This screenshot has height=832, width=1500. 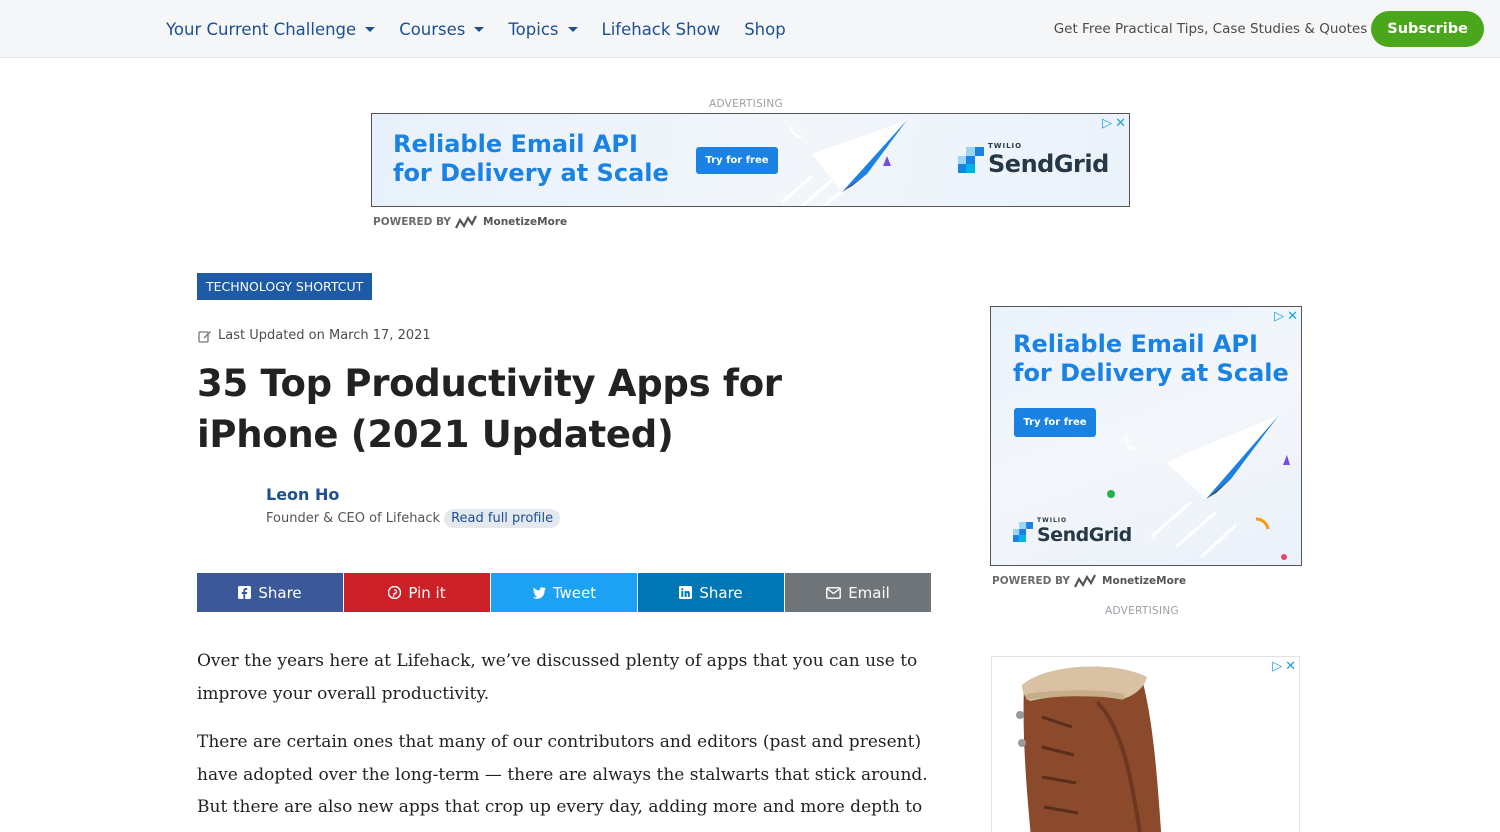 I want to click on facebook-icon, so click(x=245, y=592).